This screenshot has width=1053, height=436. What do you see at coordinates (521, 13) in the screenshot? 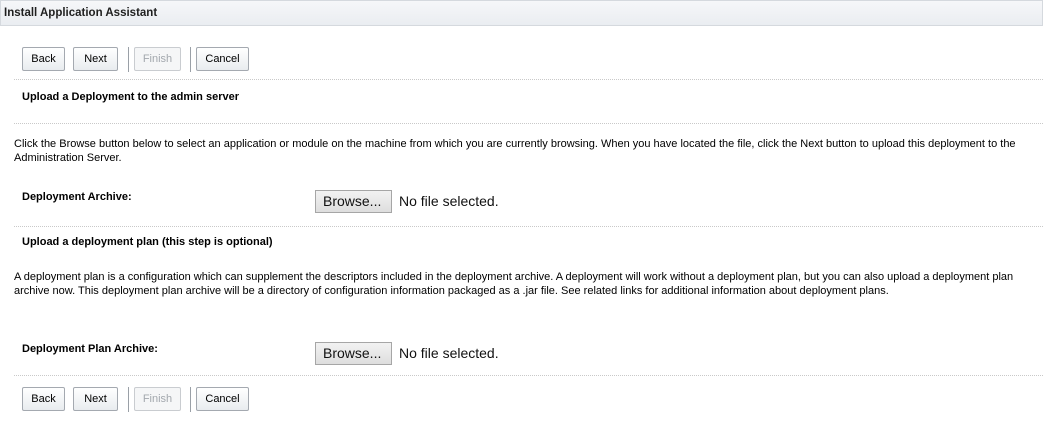
I see `assistant-header: Install Application Assistant` at bounding box center [521, 13].